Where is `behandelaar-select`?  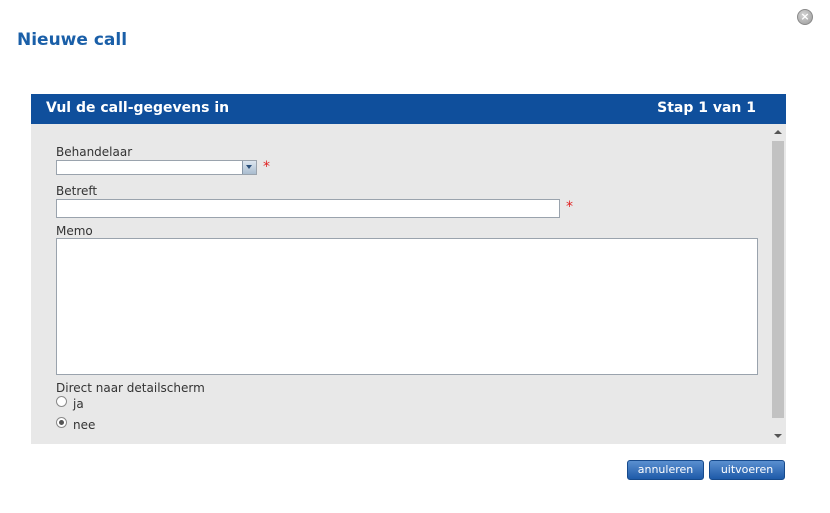 behandelaar-select is located at coordinates (156, 167).